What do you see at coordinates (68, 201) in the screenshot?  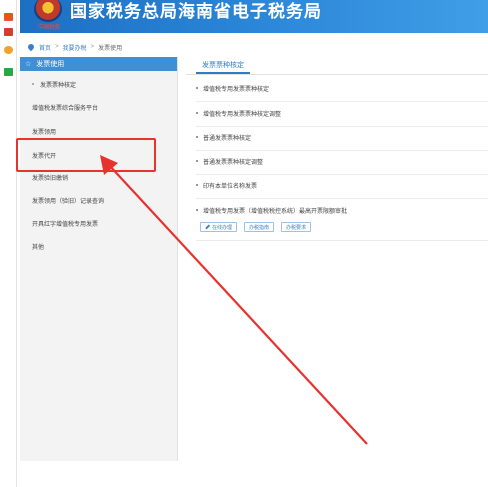 I see `sidebar-item-label: 发票领用（验旧）记录查询` at bounding box center [68, 201].